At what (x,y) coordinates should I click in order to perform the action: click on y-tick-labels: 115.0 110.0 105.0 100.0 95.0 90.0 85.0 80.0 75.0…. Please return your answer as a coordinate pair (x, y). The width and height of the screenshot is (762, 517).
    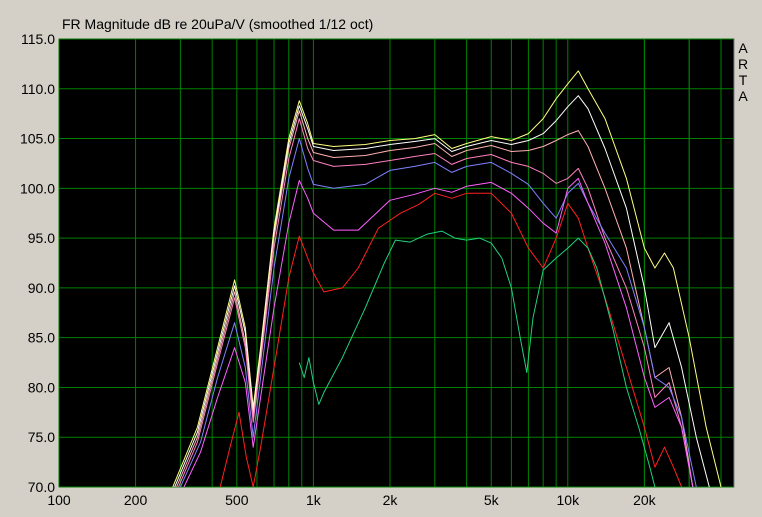
    Looking at the image, I should click on (37, 263).